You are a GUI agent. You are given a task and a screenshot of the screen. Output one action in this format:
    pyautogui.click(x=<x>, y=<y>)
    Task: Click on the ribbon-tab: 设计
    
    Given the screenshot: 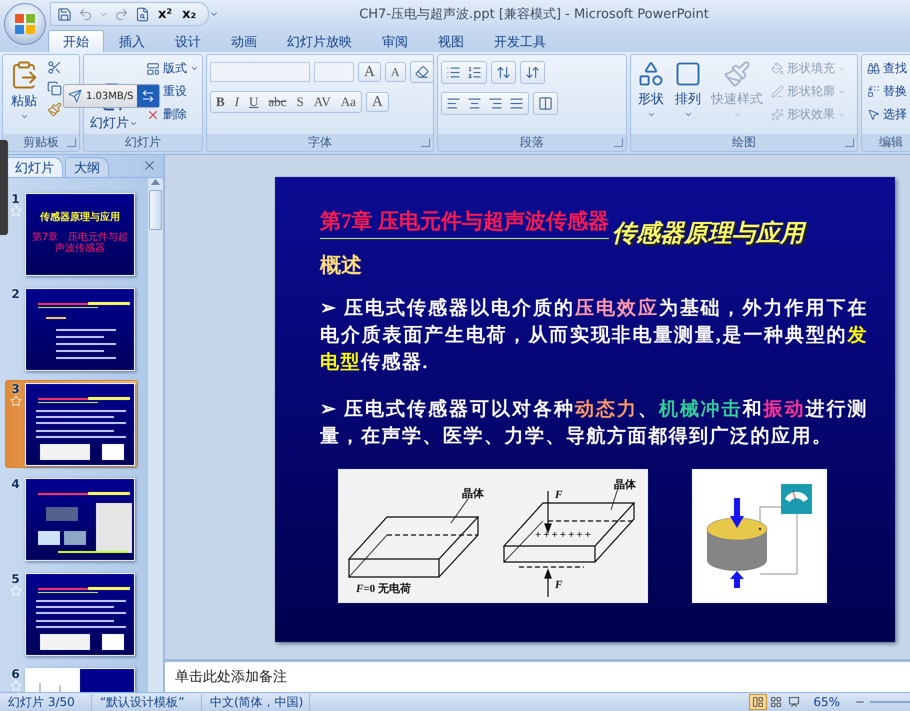 What is the action you would take?
    pyautogui.click(x=188, y=41)
    